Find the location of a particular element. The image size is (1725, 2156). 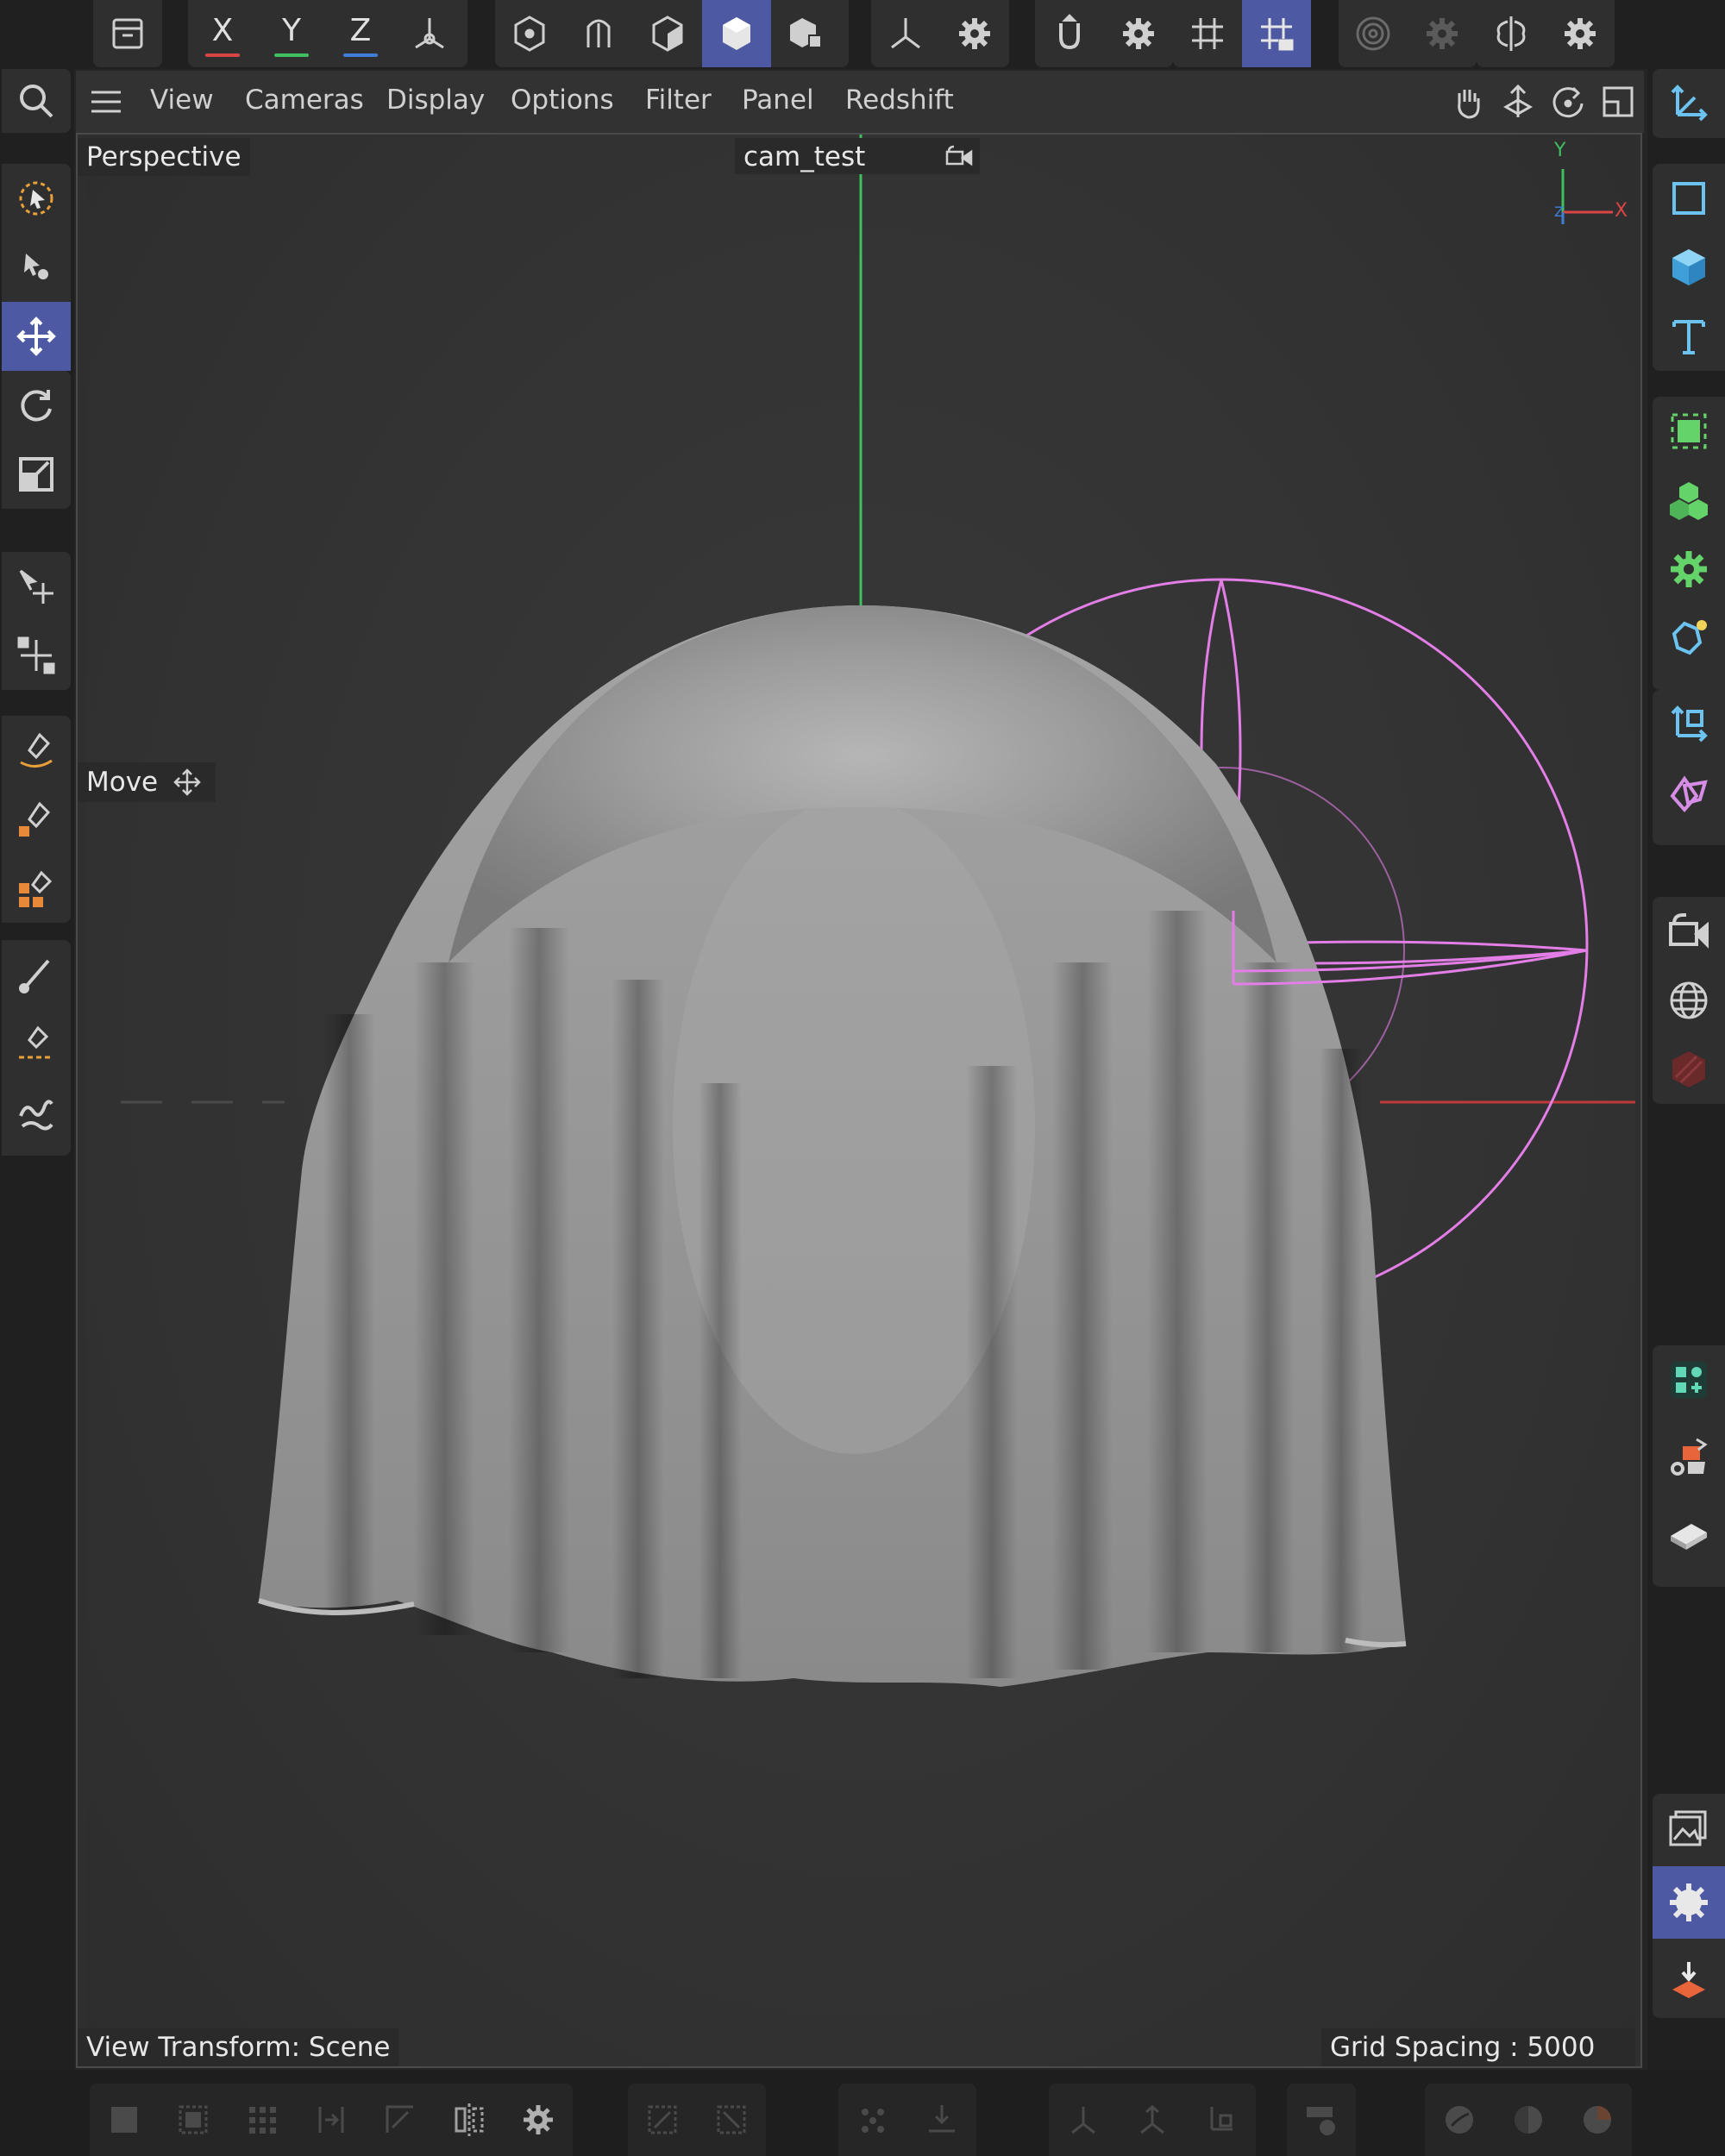

active-tool-label: Move is located at coordinates (122, 782).